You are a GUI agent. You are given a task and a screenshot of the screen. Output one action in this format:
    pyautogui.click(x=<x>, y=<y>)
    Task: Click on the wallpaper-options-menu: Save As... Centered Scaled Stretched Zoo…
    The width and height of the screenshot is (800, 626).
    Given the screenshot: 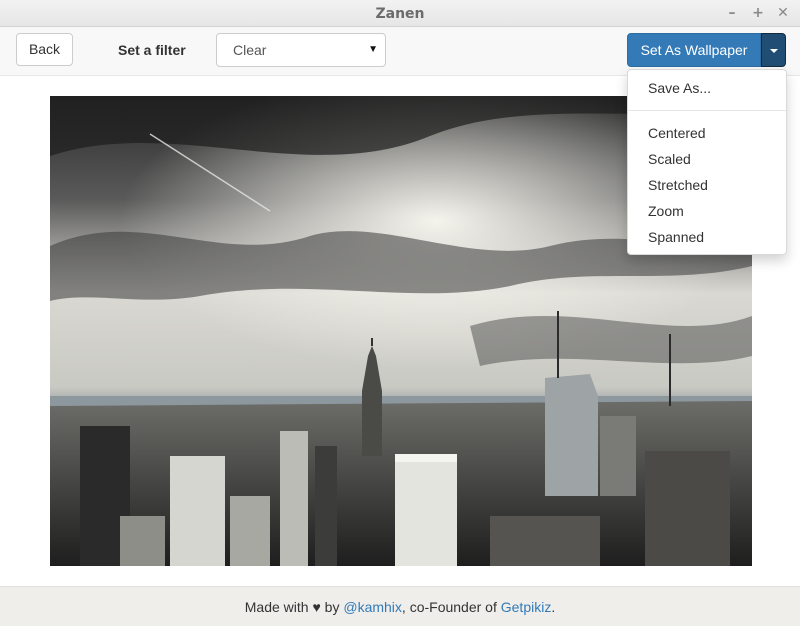 What is the action you would take?
    pyautogui.click(x=707, y=162)
    